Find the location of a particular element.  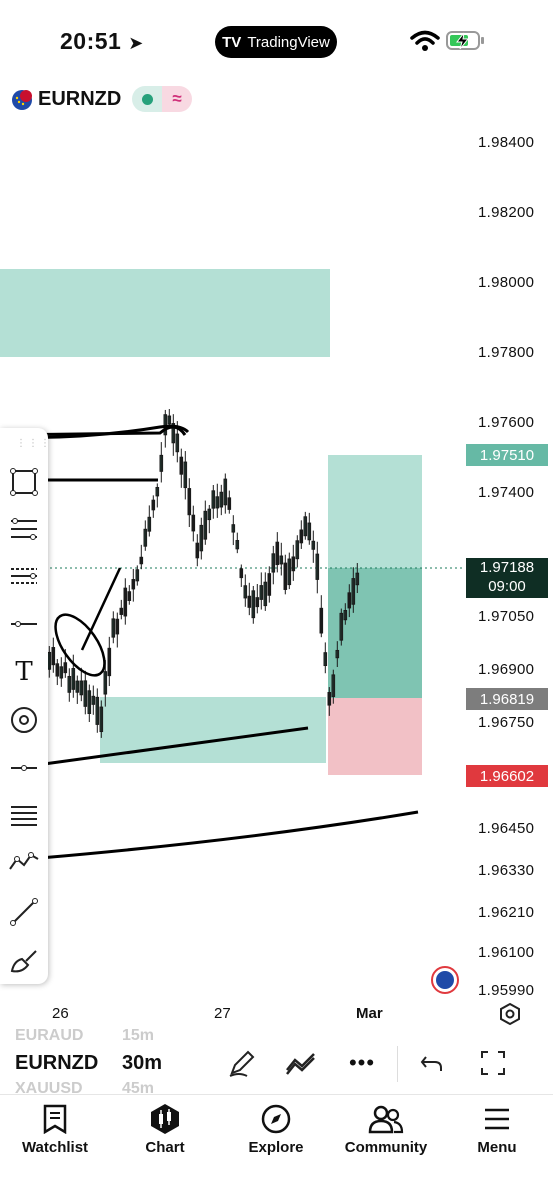

circle-tool-icon is located at coordinates (24, 720).